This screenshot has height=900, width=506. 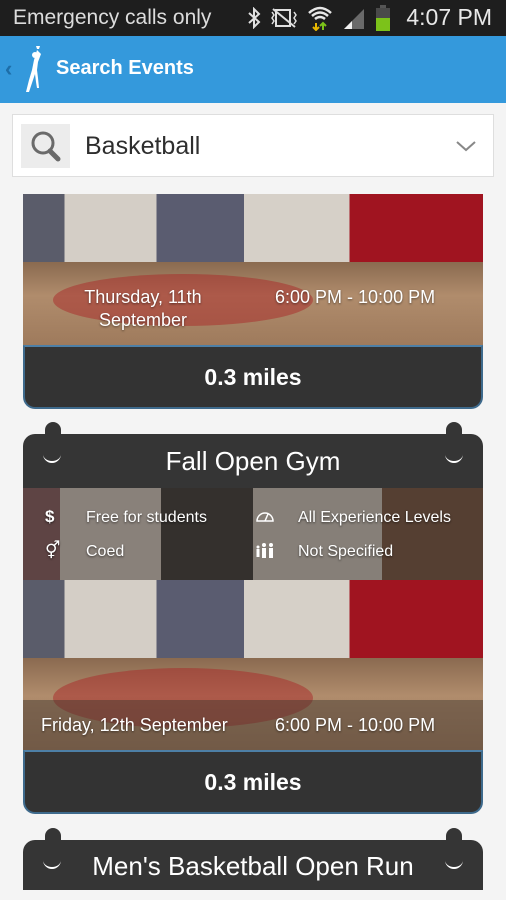 What do you see at coordinates (53, 550) in the screenshot?
I see `gender-icon: ⚥` at bounding box center [53, 550].